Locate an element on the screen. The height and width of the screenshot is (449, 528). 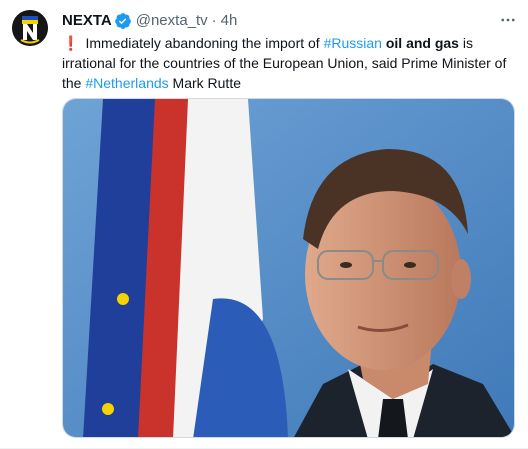
timestamp: 4h is located at coordinates (229, 21).